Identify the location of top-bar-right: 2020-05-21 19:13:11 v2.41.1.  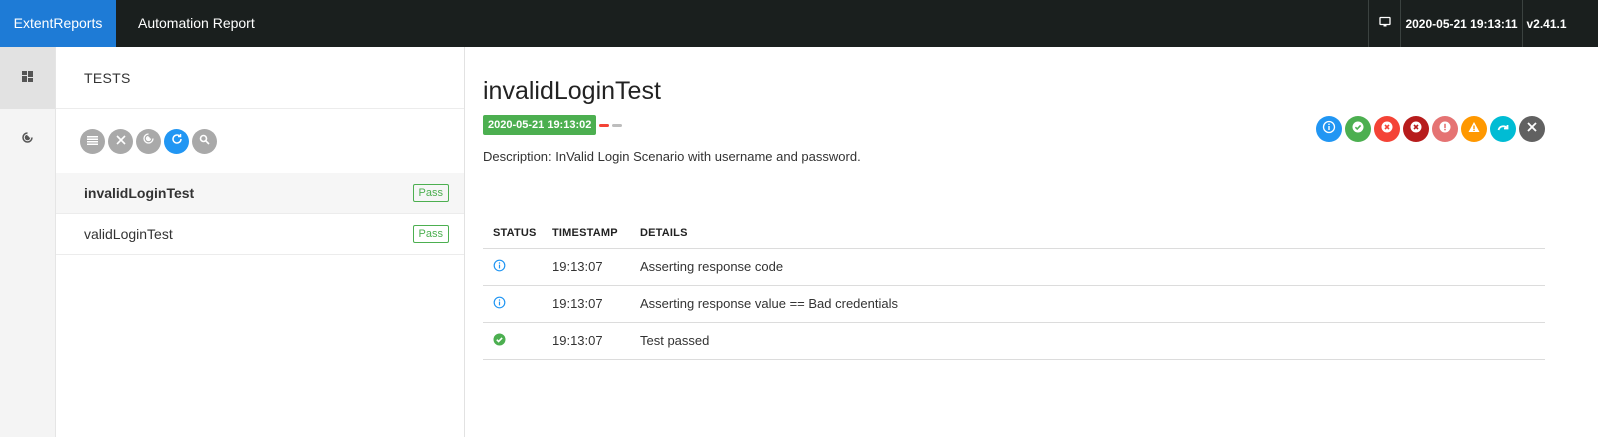
(1483, 23).